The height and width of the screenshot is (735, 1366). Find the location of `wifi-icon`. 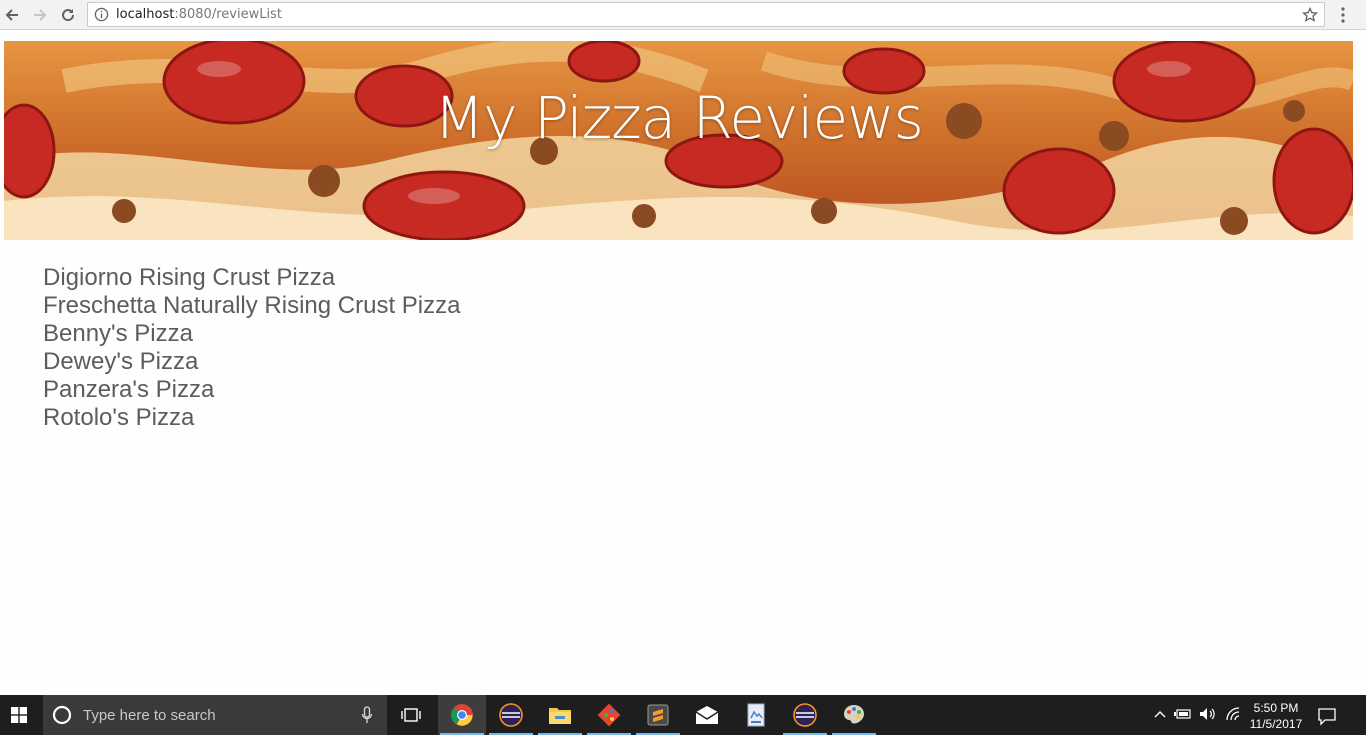

wifi-icon is located at coordinates (1233, 714).